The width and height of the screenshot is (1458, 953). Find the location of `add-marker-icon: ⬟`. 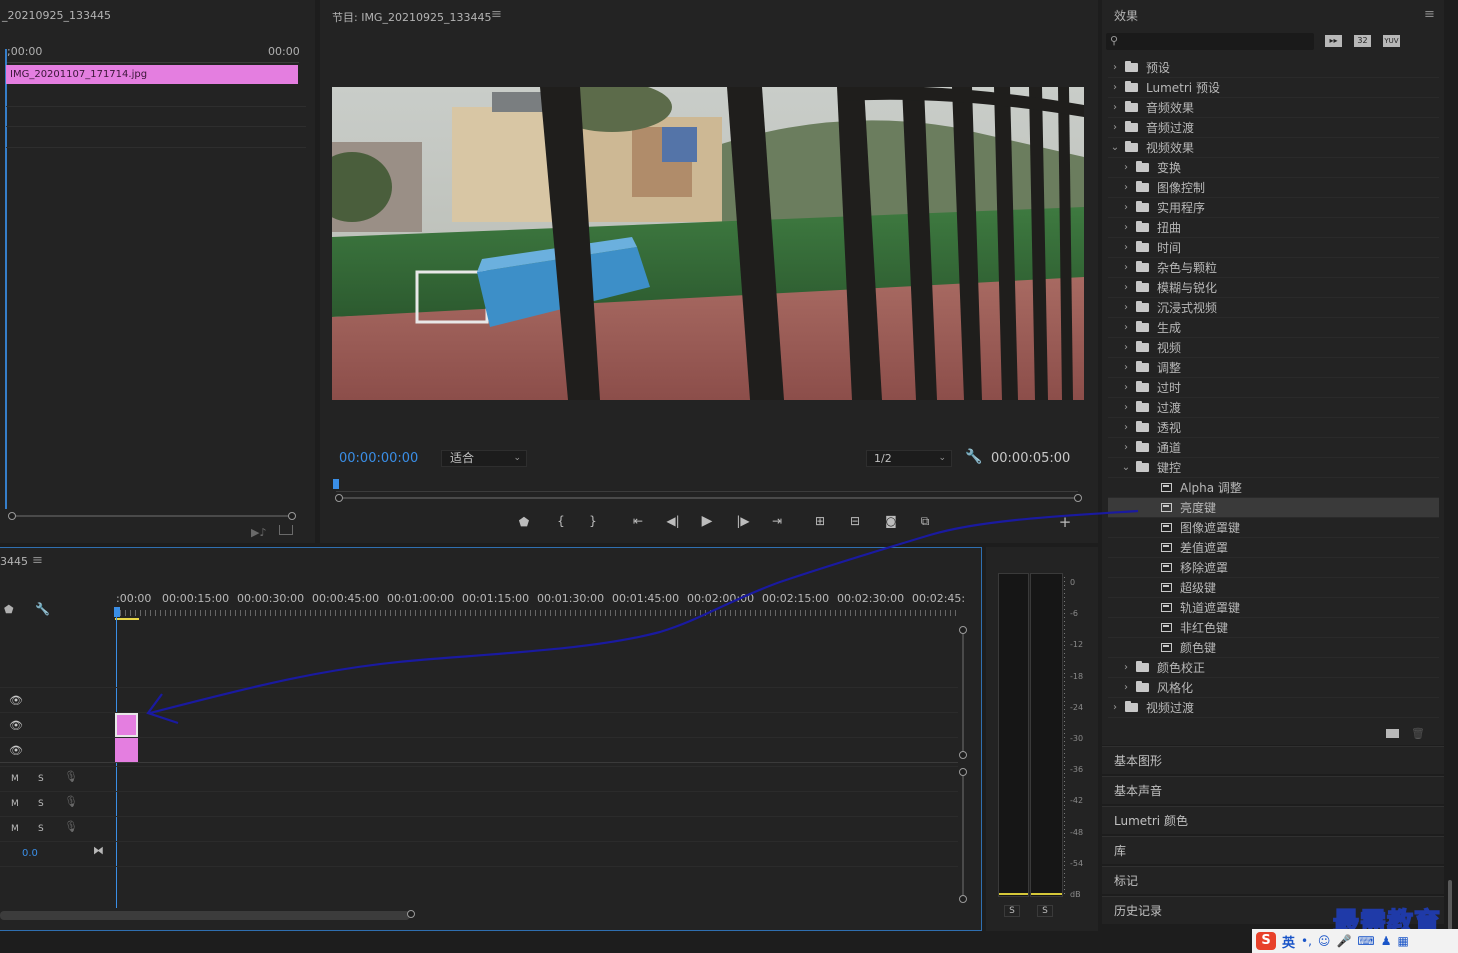

add-marker-icon: ⬟ is located at coordinates (524, 522).